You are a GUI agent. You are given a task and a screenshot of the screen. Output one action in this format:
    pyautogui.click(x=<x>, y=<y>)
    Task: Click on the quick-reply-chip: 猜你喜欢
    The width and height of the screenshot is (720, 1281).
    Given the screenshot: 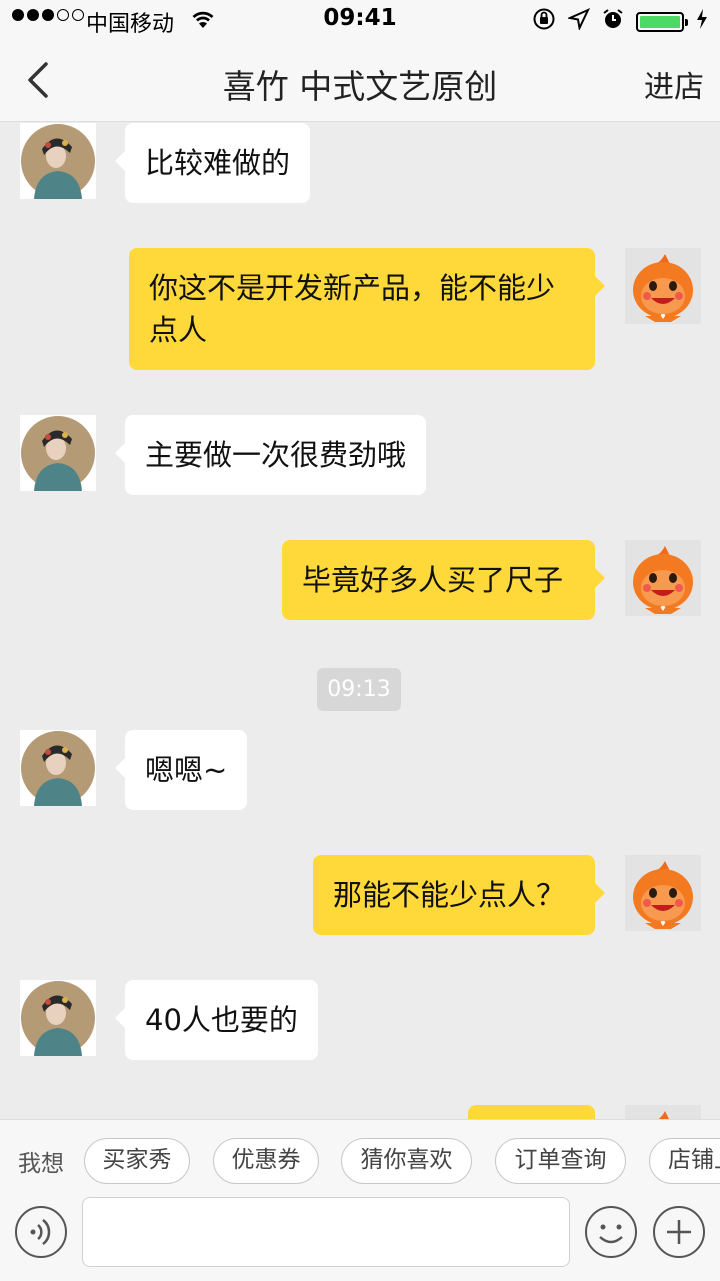 What is the action you would take?
    pyautogui.click(x=406, y=1161)
    